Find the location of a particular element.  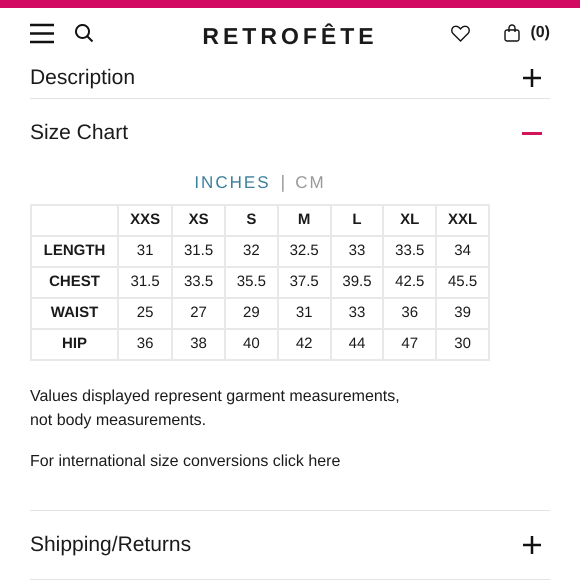

table-cell: 44 is located at coordinates (357, 344).